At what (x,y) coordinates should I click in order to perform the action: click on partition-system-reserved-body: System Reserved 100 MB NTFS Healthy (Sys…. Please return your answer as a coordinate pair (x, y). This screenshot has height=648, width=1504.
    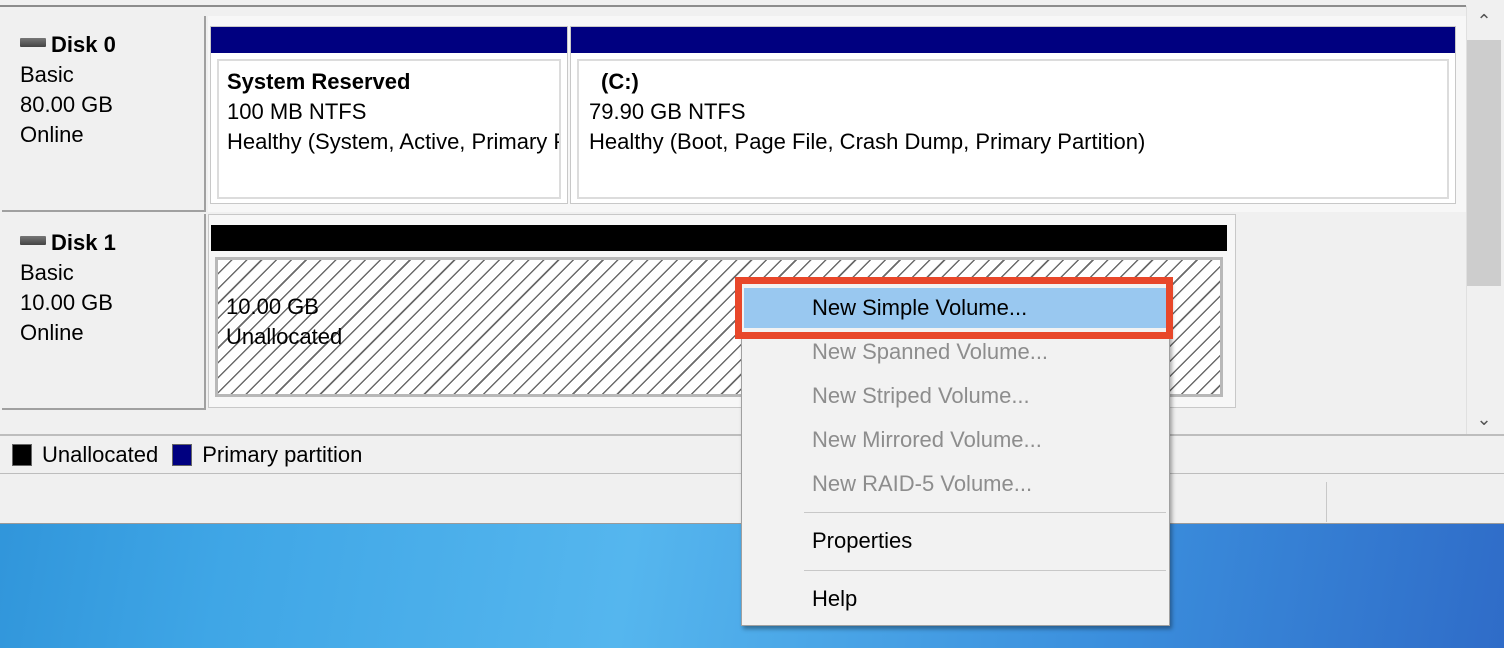
    Looking at the image, I should click on (389, 129).